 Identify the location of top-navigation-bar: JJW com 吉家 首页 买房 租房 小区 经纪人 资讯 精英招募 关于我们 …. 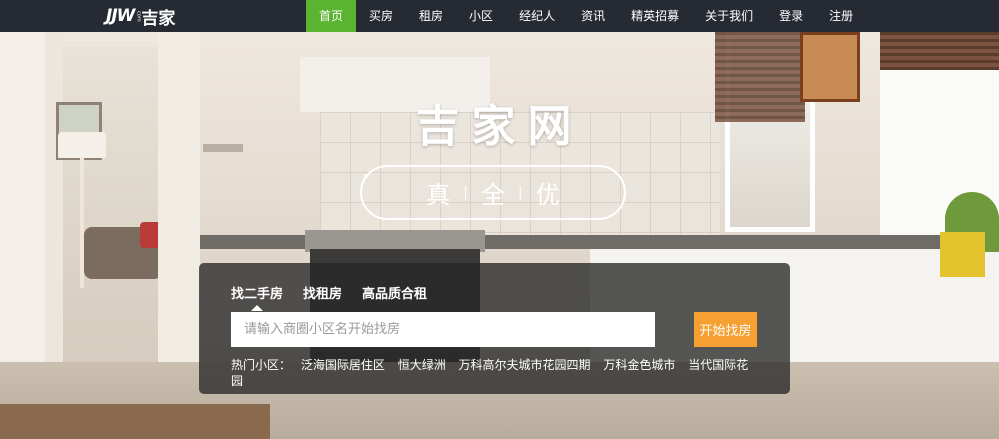
(499, 16).